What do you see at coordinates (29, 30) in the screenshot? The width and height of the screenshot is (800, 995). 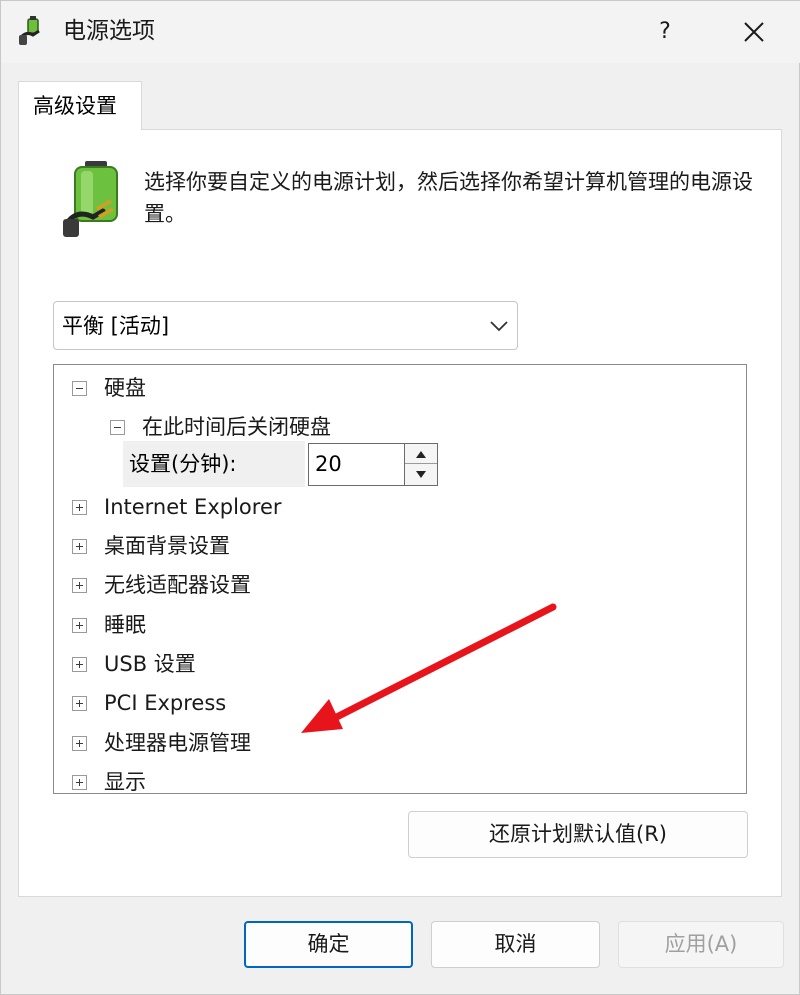 I see `power-plug-icon` at bounding box center [29, 30].